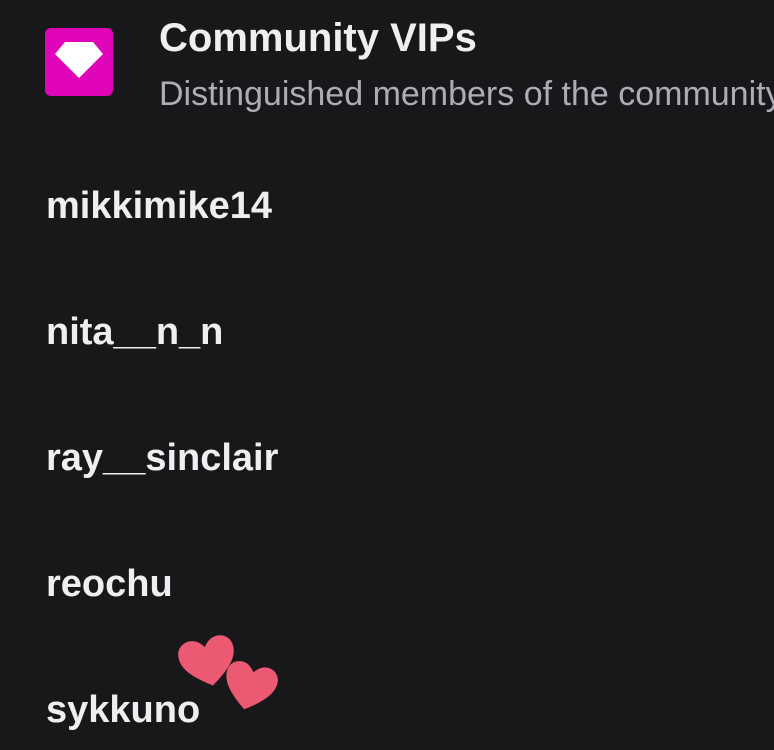 This screenshot has width=774, height=750. I want to click on vip-username: mikkimike14, so click(159, 206).